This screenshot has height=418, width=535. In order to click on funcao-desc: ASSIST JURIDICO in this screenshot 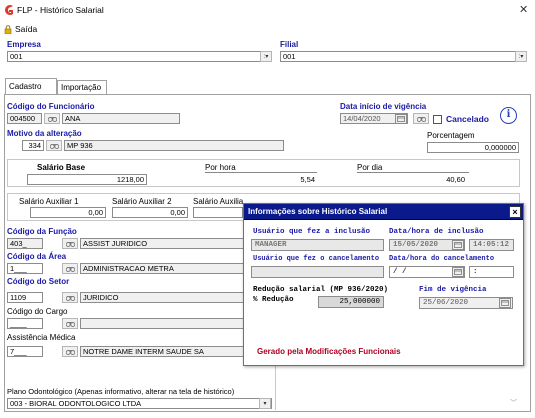, I will do `click(162, 243)`.